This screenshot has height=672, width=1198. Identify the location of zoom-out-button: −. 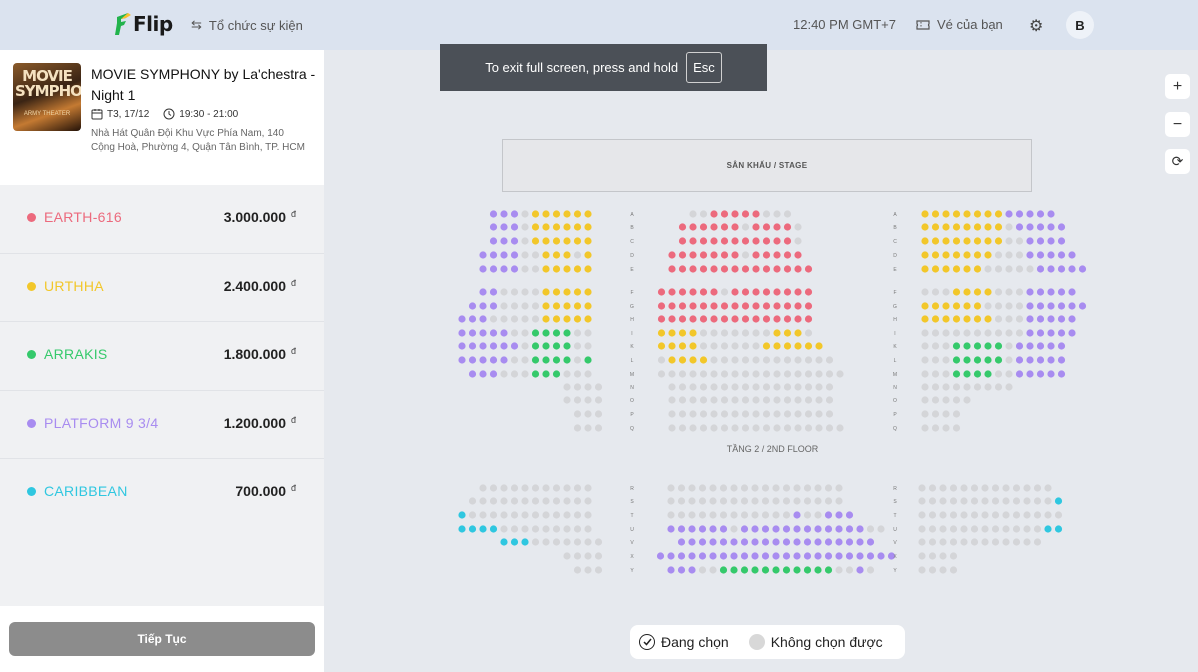
(1177, 124).